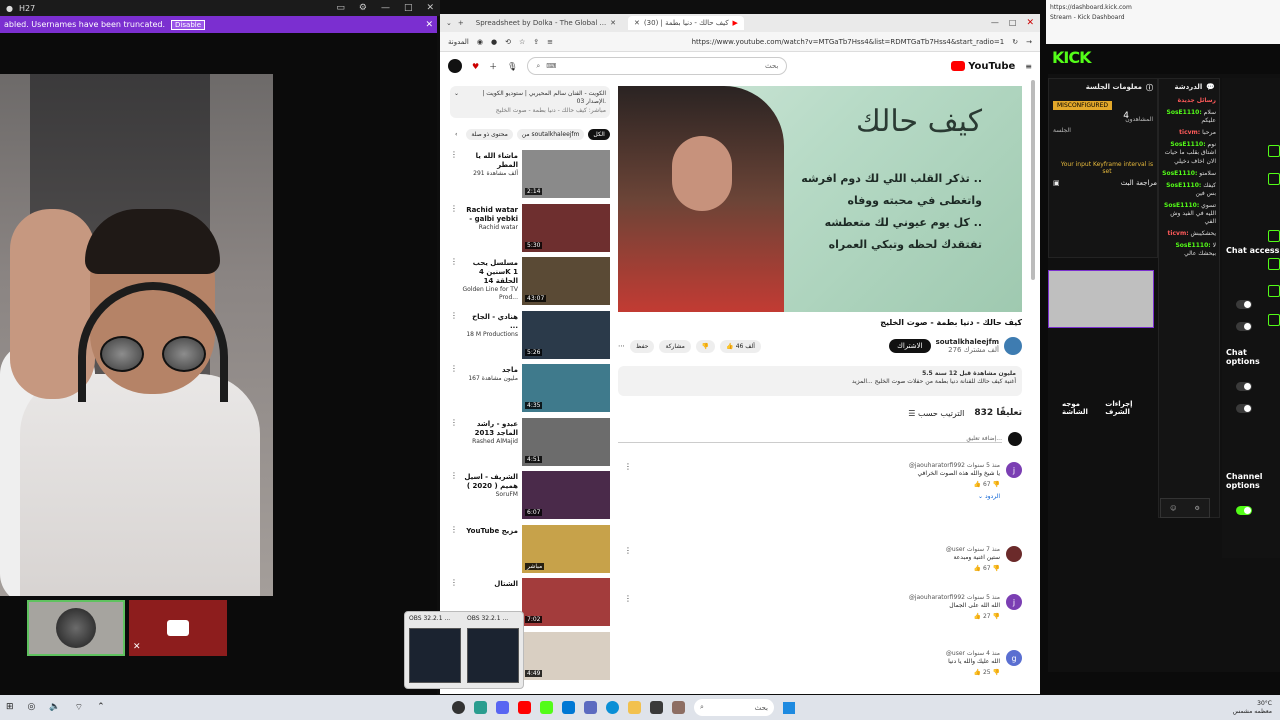  What do you see at coordinates (1149, 88) in the screenshot?
I see `info-icon: ⓘ` at bounding box center [1149, 88].